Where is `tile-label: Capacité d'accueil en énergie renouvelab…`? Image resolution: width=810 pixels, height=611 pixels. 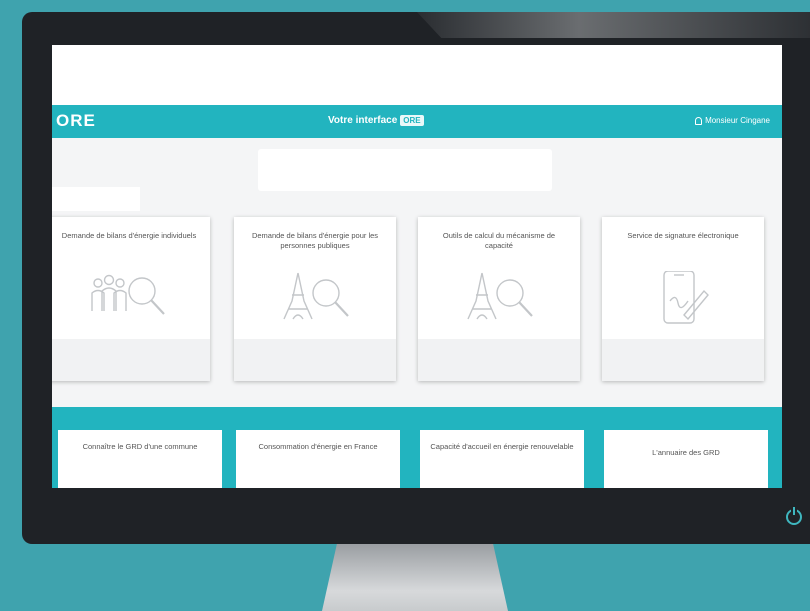 tile-label: Capacité d'accueil en énergie renouvelab… is located at coordinates (502, 446).